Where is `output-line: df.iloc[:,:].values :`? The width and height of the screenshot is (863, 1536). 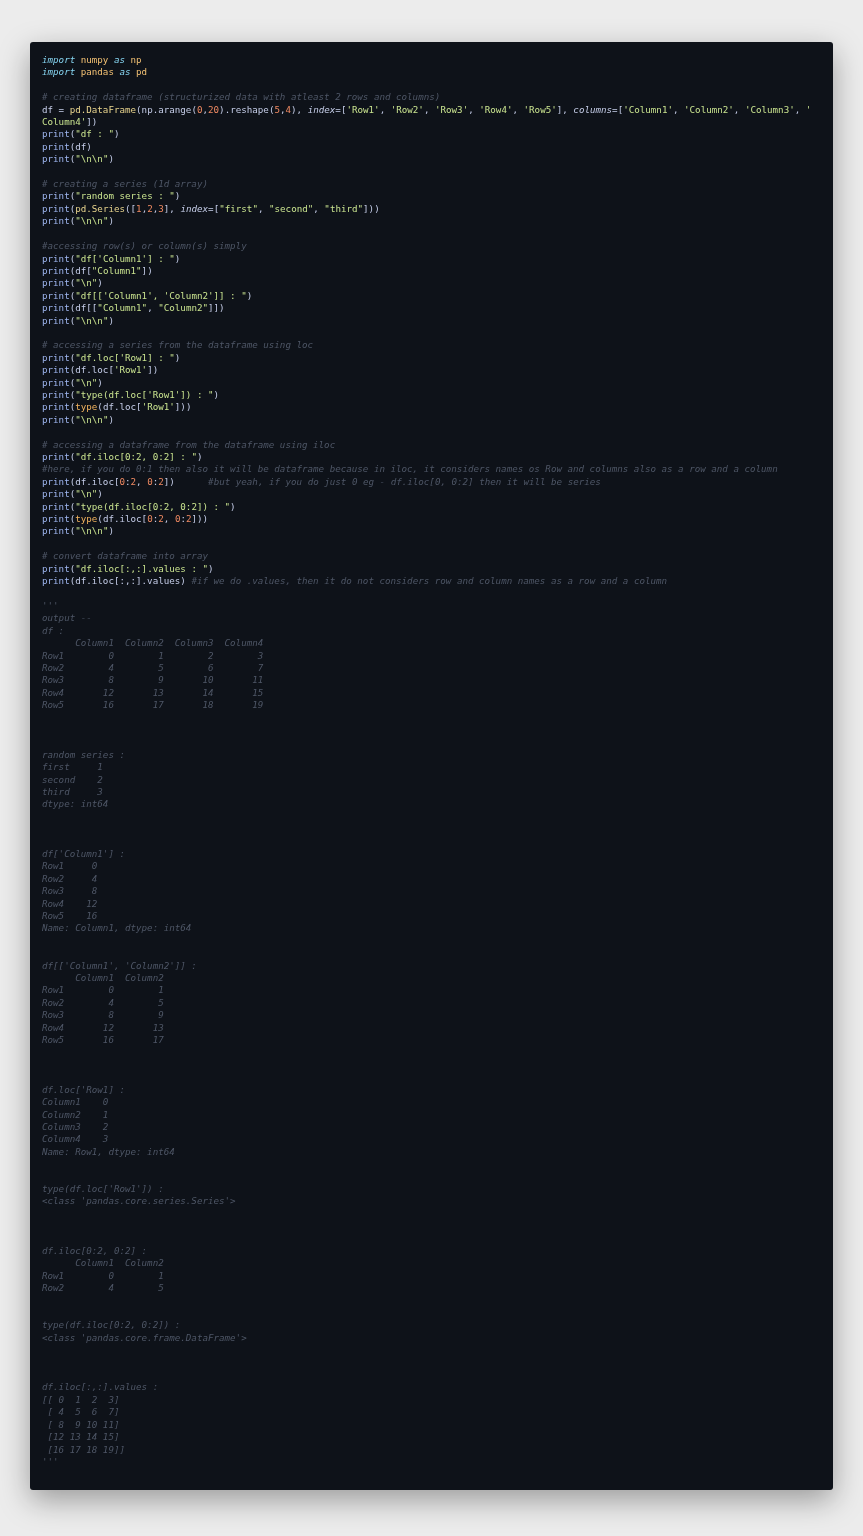
output-line: df.iloc[:,:].values : is located at coordinates (100, 1387).